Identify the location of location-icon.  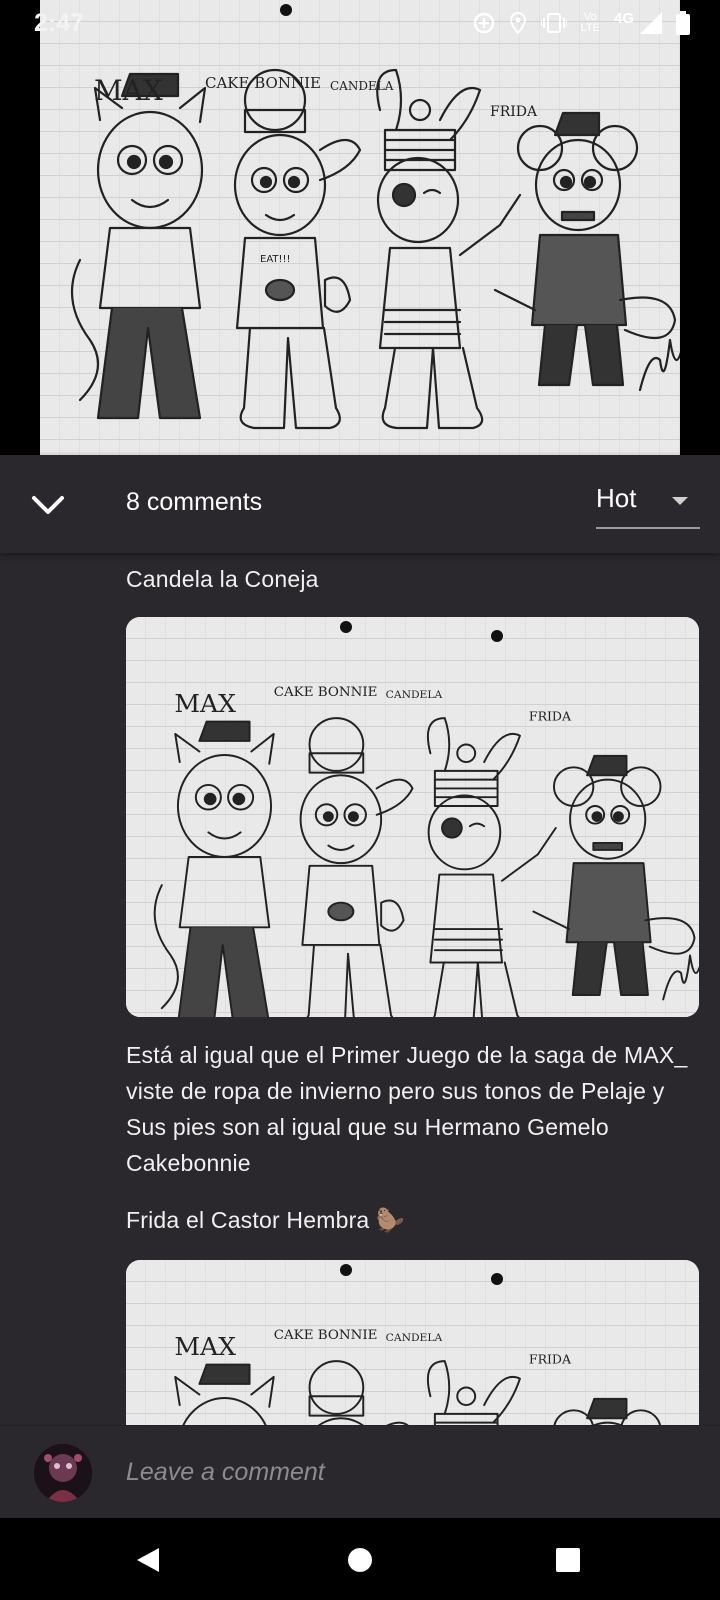
(517, 23).